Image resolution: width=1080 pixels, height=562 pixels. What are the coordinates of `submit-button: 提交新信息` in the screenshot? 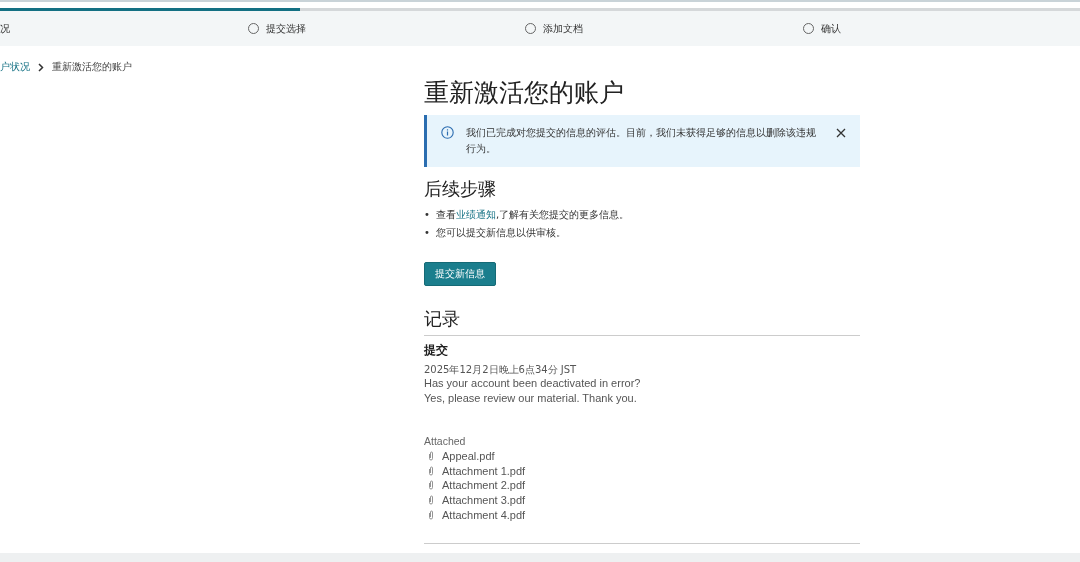 It's located at (460, 274).